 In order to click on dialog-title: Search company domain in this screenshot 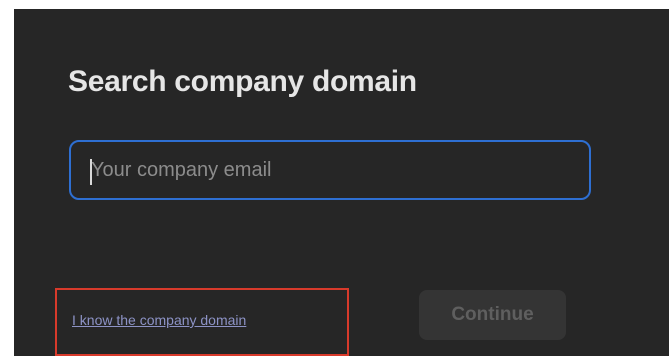, I will do `click(242, 81)`.